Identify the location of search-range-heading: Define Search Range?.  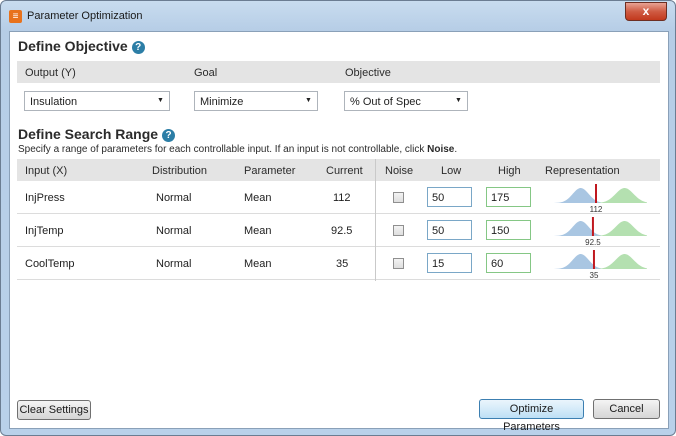
(97, 134).